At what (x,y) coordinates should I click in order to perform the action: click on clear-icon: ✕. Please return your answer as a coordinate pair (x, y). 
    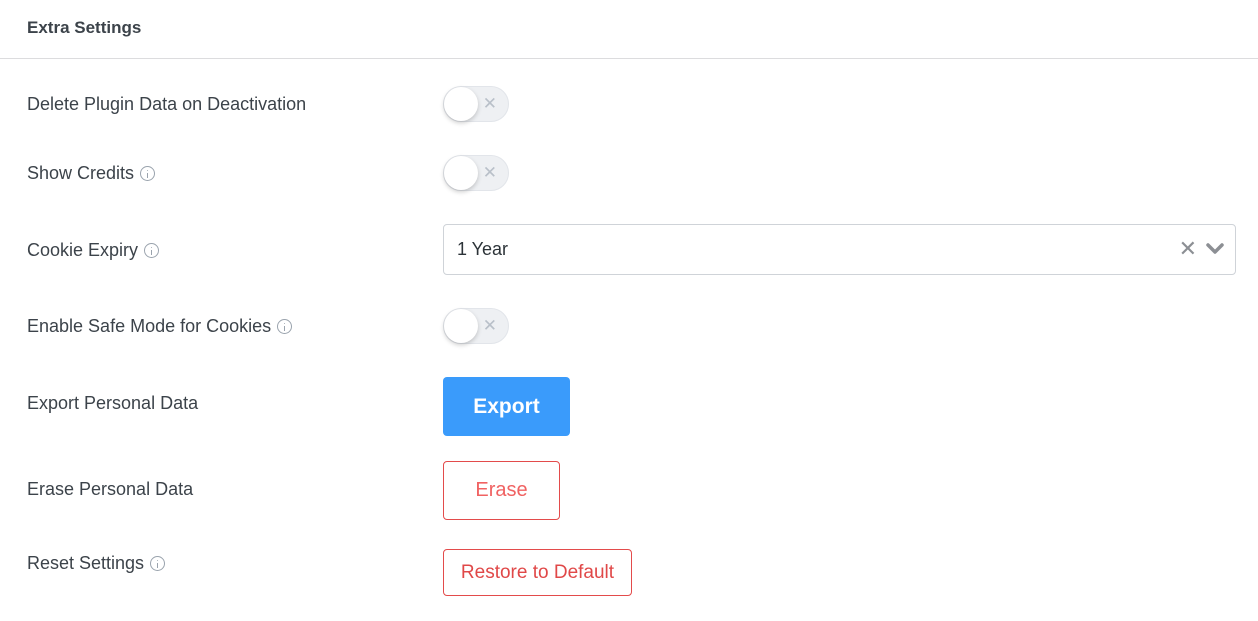
    Looking at the image, I should click on (1188, 249).